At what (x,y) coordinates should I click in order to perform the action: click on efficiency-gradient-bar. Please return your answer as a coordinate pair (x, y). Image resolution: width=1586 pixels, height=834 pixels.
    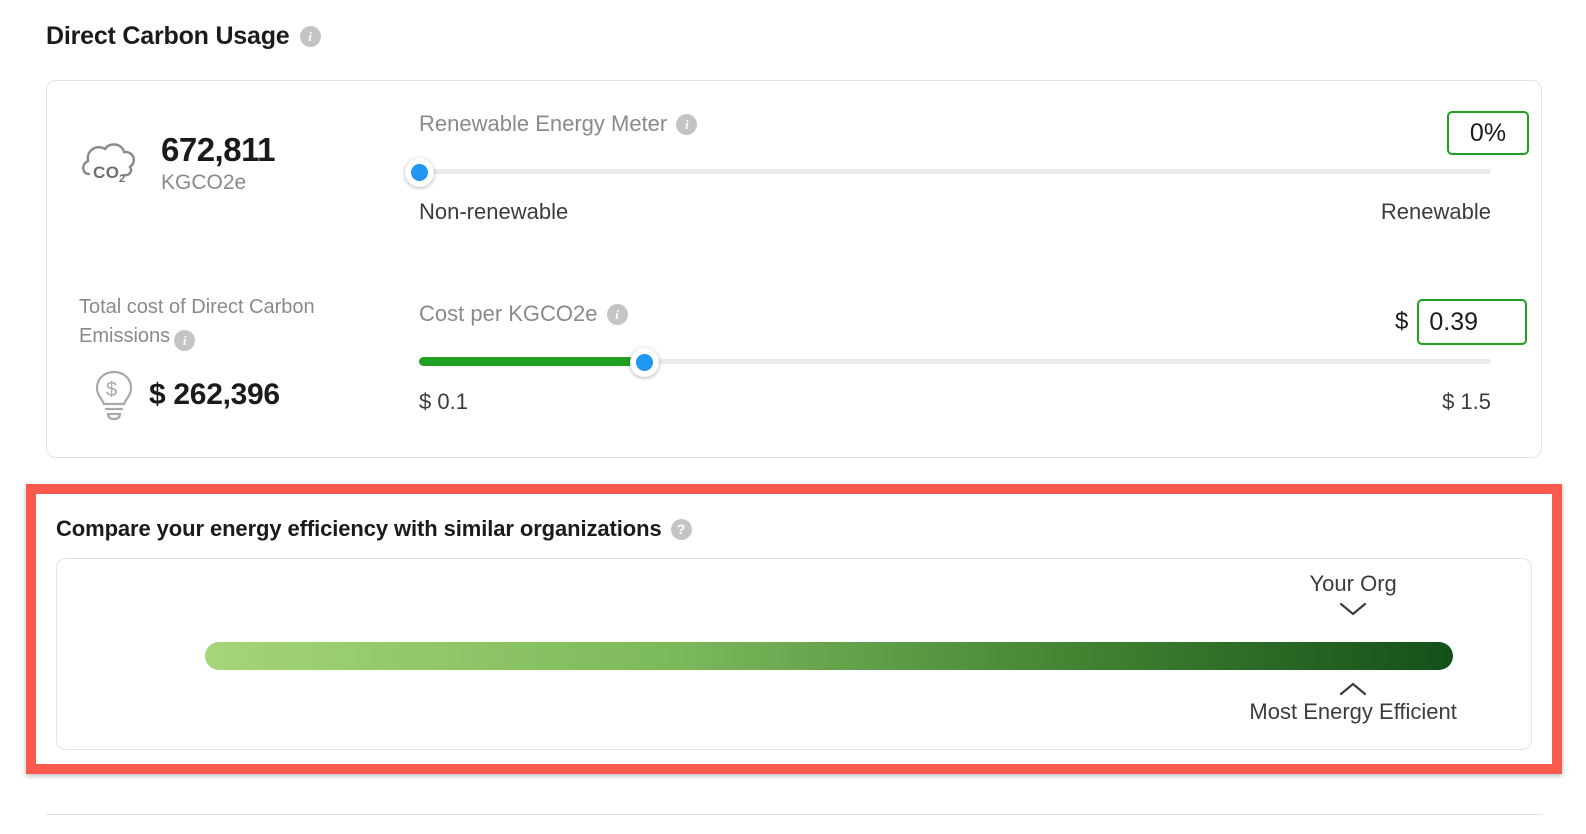
    Looking at the image, I should click on (829, 656).